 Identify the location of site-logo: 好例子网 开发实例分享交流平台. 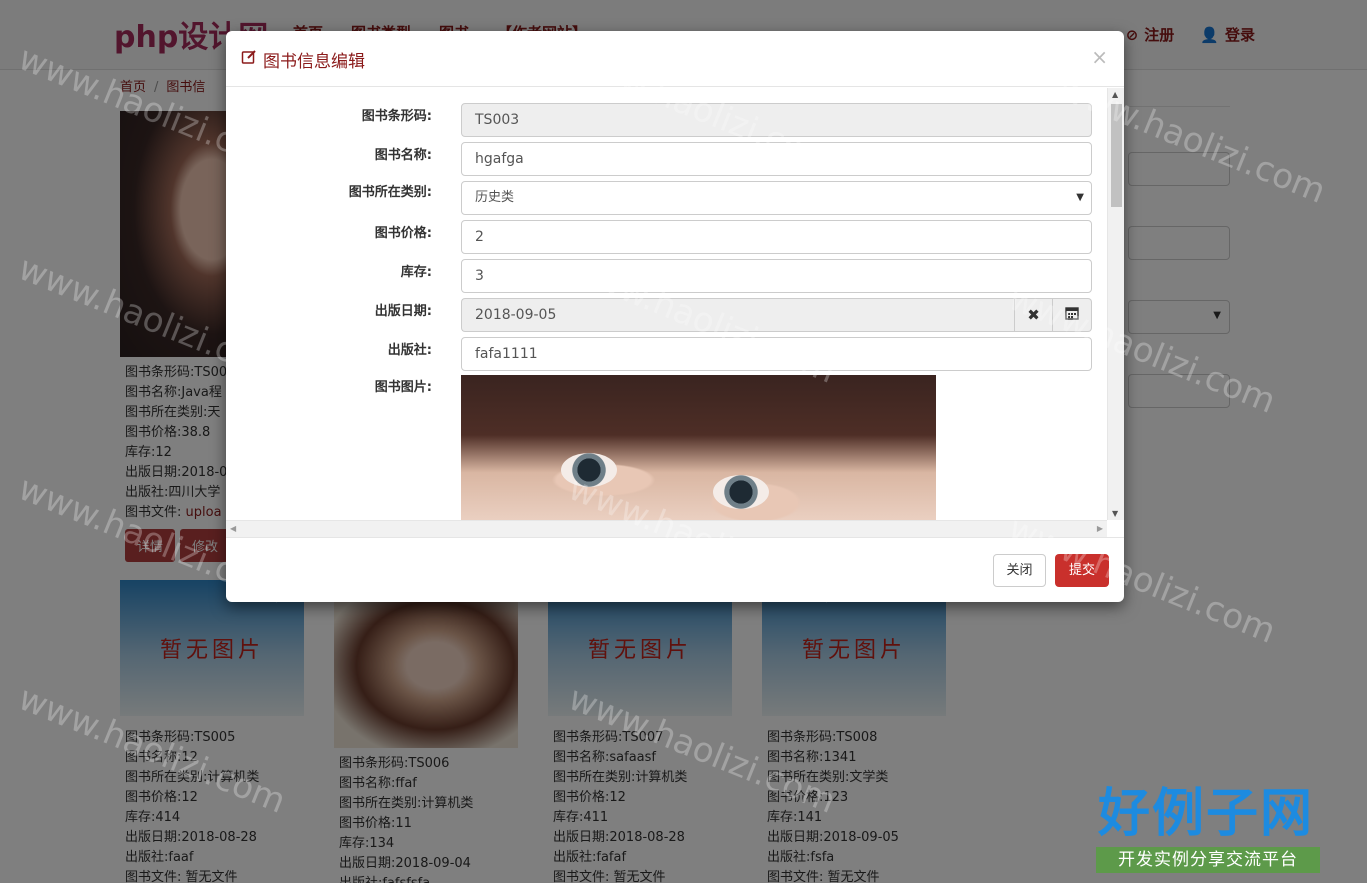
(1208, 830).